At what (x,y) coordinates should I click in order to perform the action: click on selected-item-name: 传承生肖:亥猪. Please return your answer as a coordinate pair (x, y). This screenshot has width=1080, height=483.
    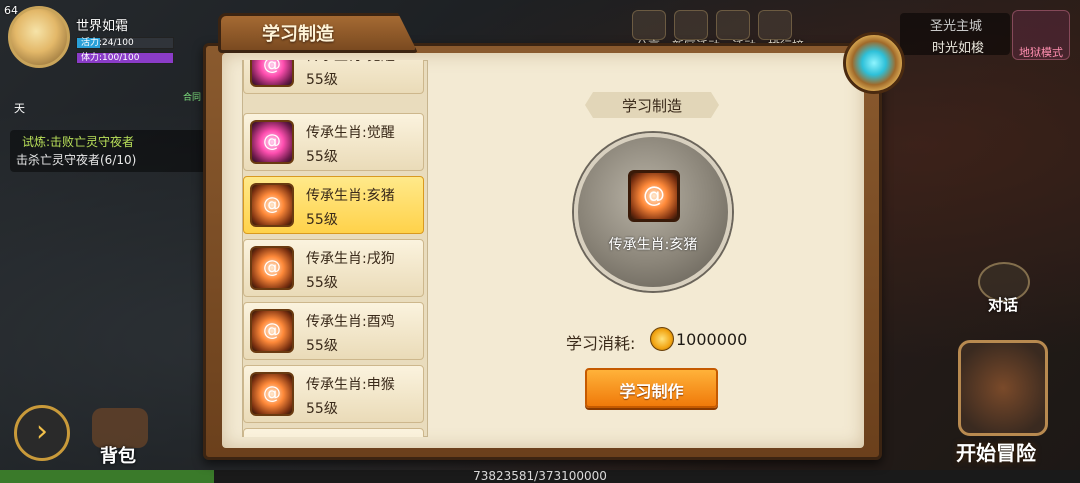
    Looking at the image, I should click on (653, 245).